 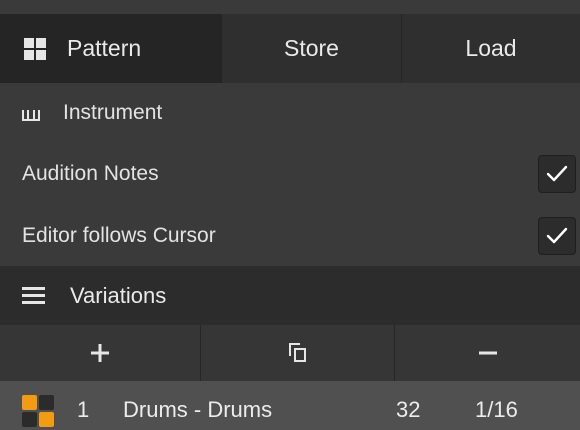 What do you see at coordinates (290, 236) in the screenshot?
I see `editor-follows-cursor-row: Editor follows Cursor` at bounding box center [290, 236].